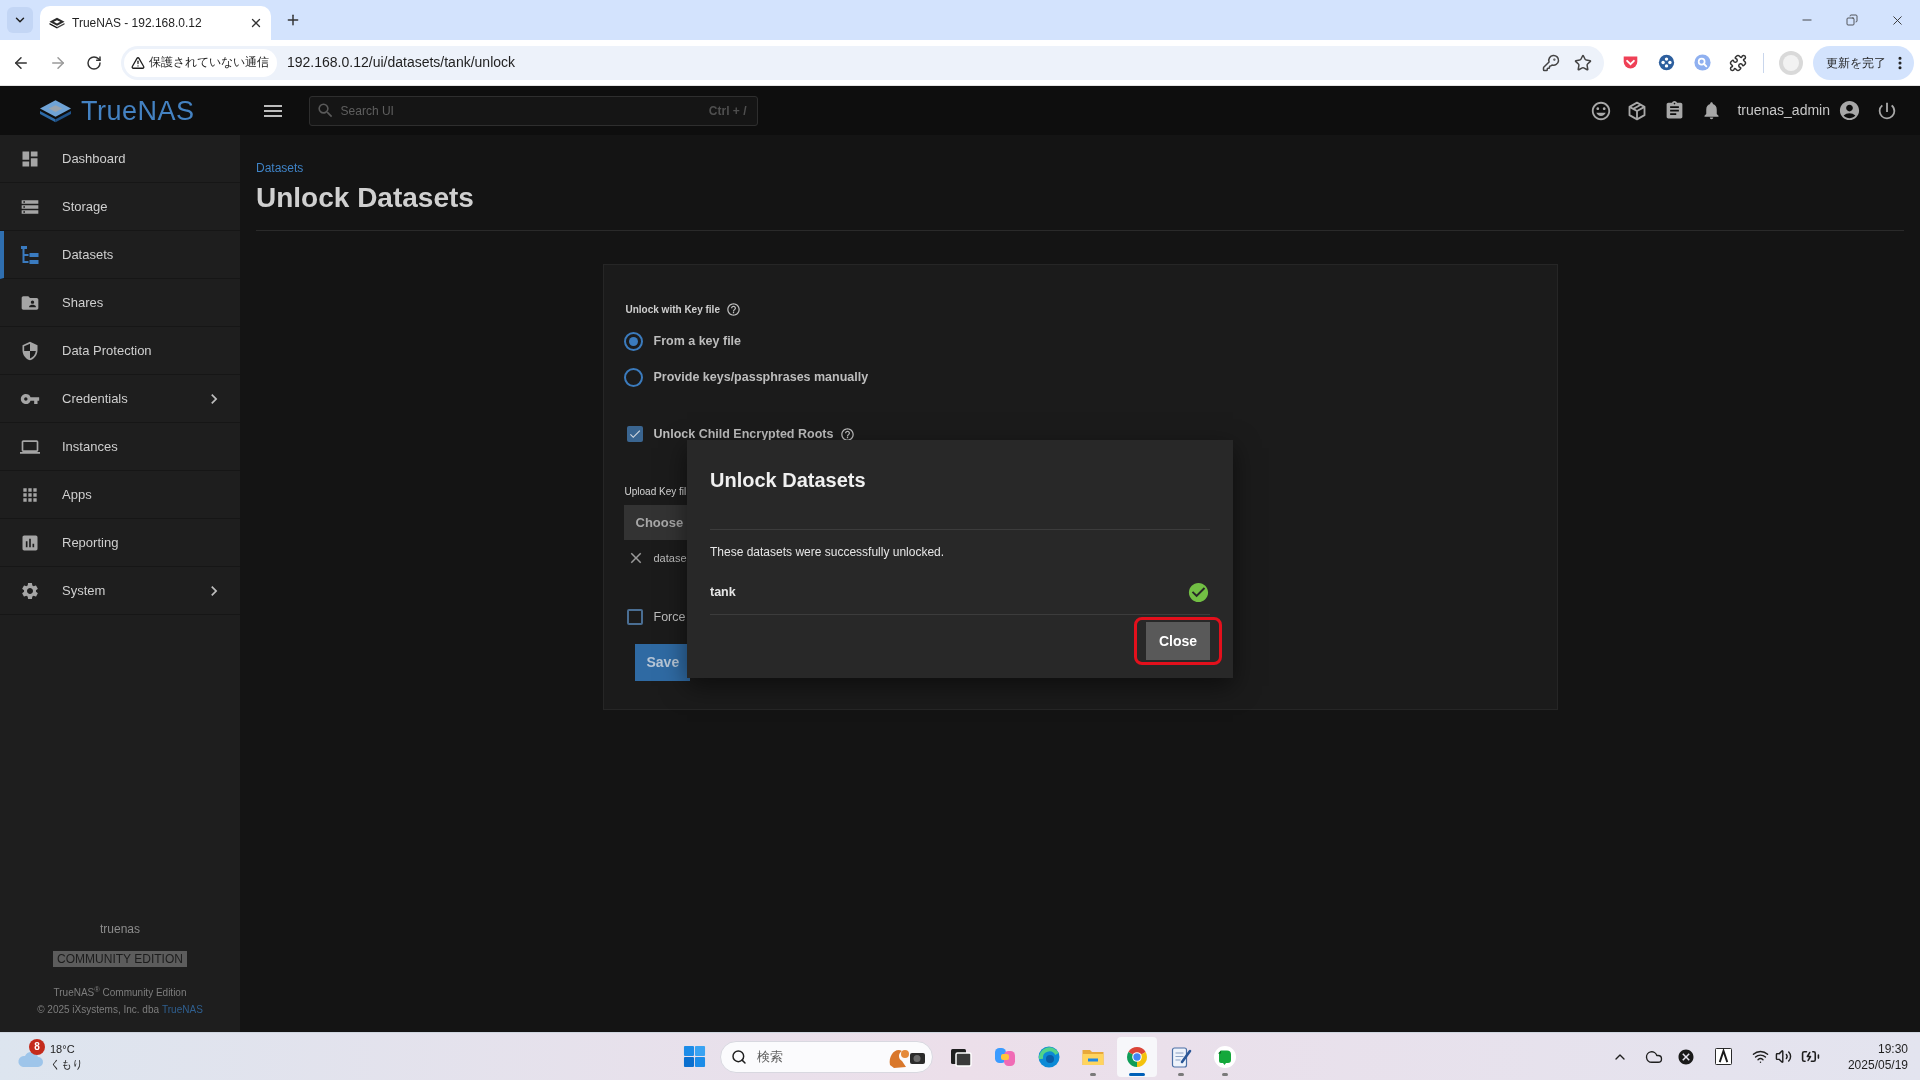  What do you see at coordinates (1738, 62) in the screenshot?
I see `puzzle-icon` at bounding box center [1738, 62].